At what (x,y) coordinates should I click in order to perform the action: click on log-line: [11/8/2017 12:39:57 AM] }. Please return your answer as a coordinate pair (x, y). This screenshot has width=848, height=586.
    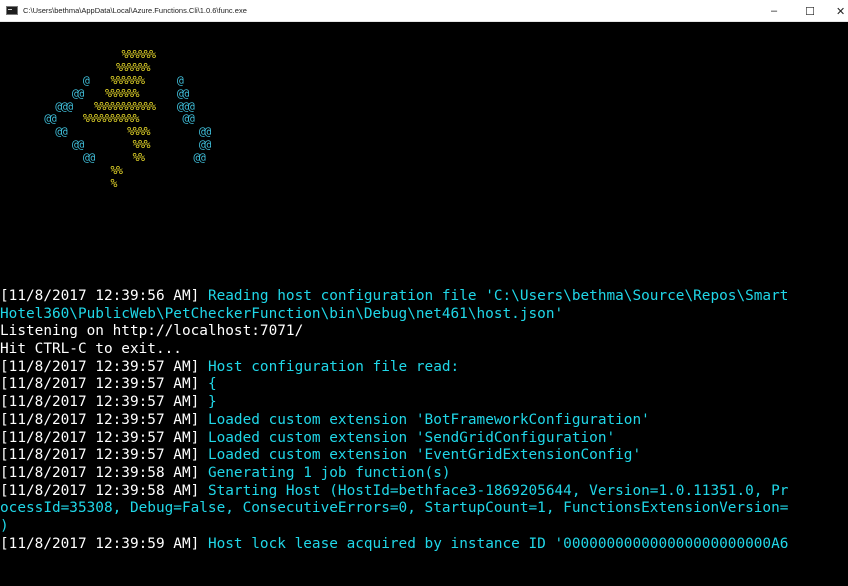
    Looking at the image, I should click on (424, 403).